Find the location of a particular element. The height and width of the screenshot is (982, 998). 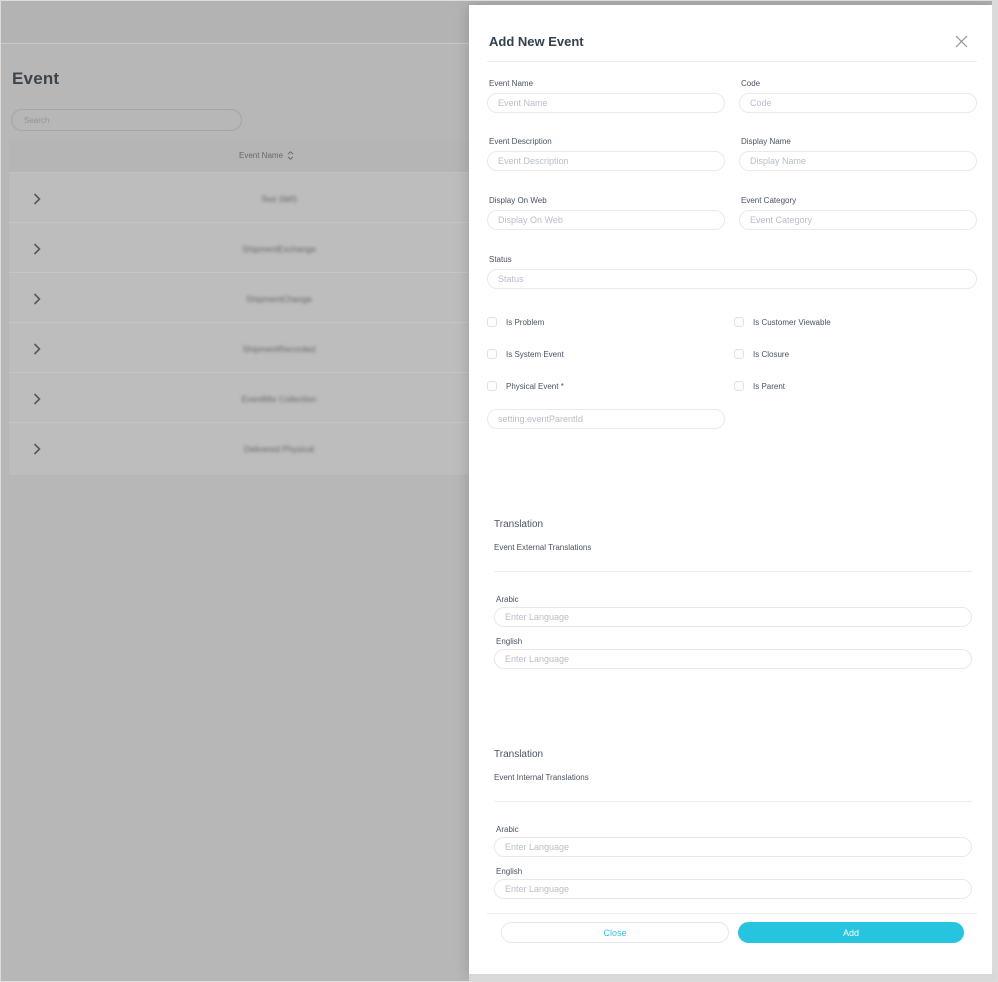

checkbox-is-problem: Is Problem is located at coordinates (610, 322).